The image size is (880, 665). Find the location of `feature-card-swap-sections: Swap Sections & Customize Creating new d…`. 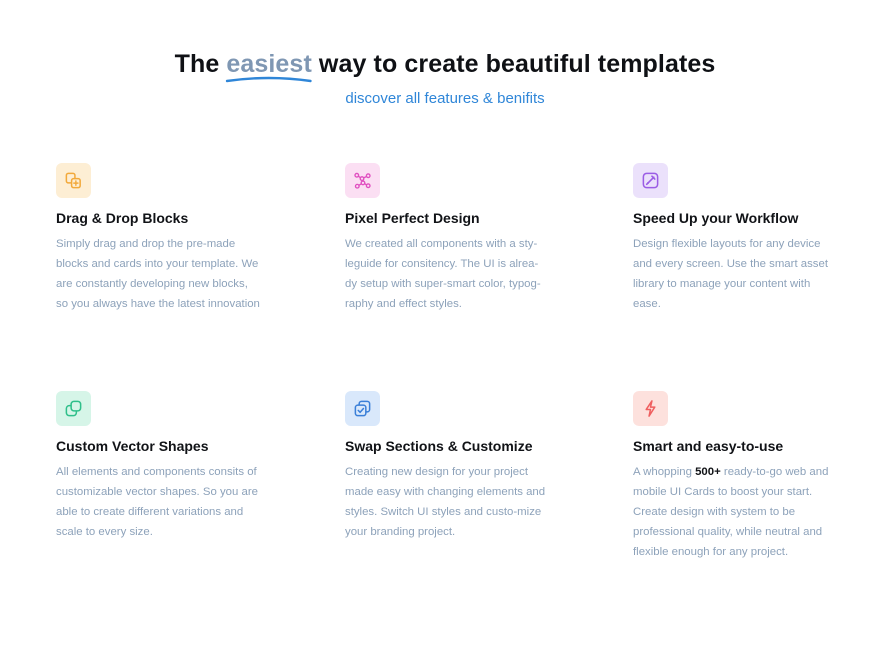

feature-card-swap-sections: Swap Sections & Customize Creating new d… is located at coordinates (447, 466).